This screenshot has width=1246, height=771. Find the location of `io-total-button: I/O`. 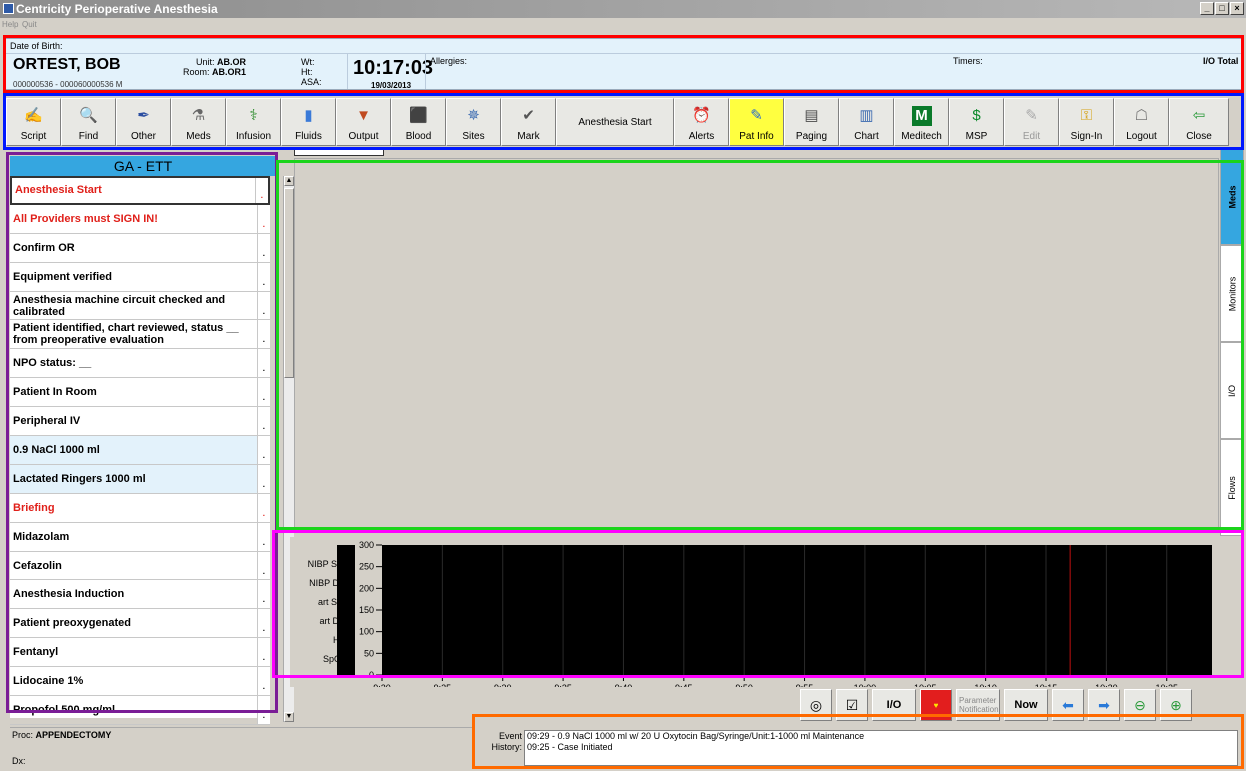

io-total-button: I/O is located at coordinates (894, 705).